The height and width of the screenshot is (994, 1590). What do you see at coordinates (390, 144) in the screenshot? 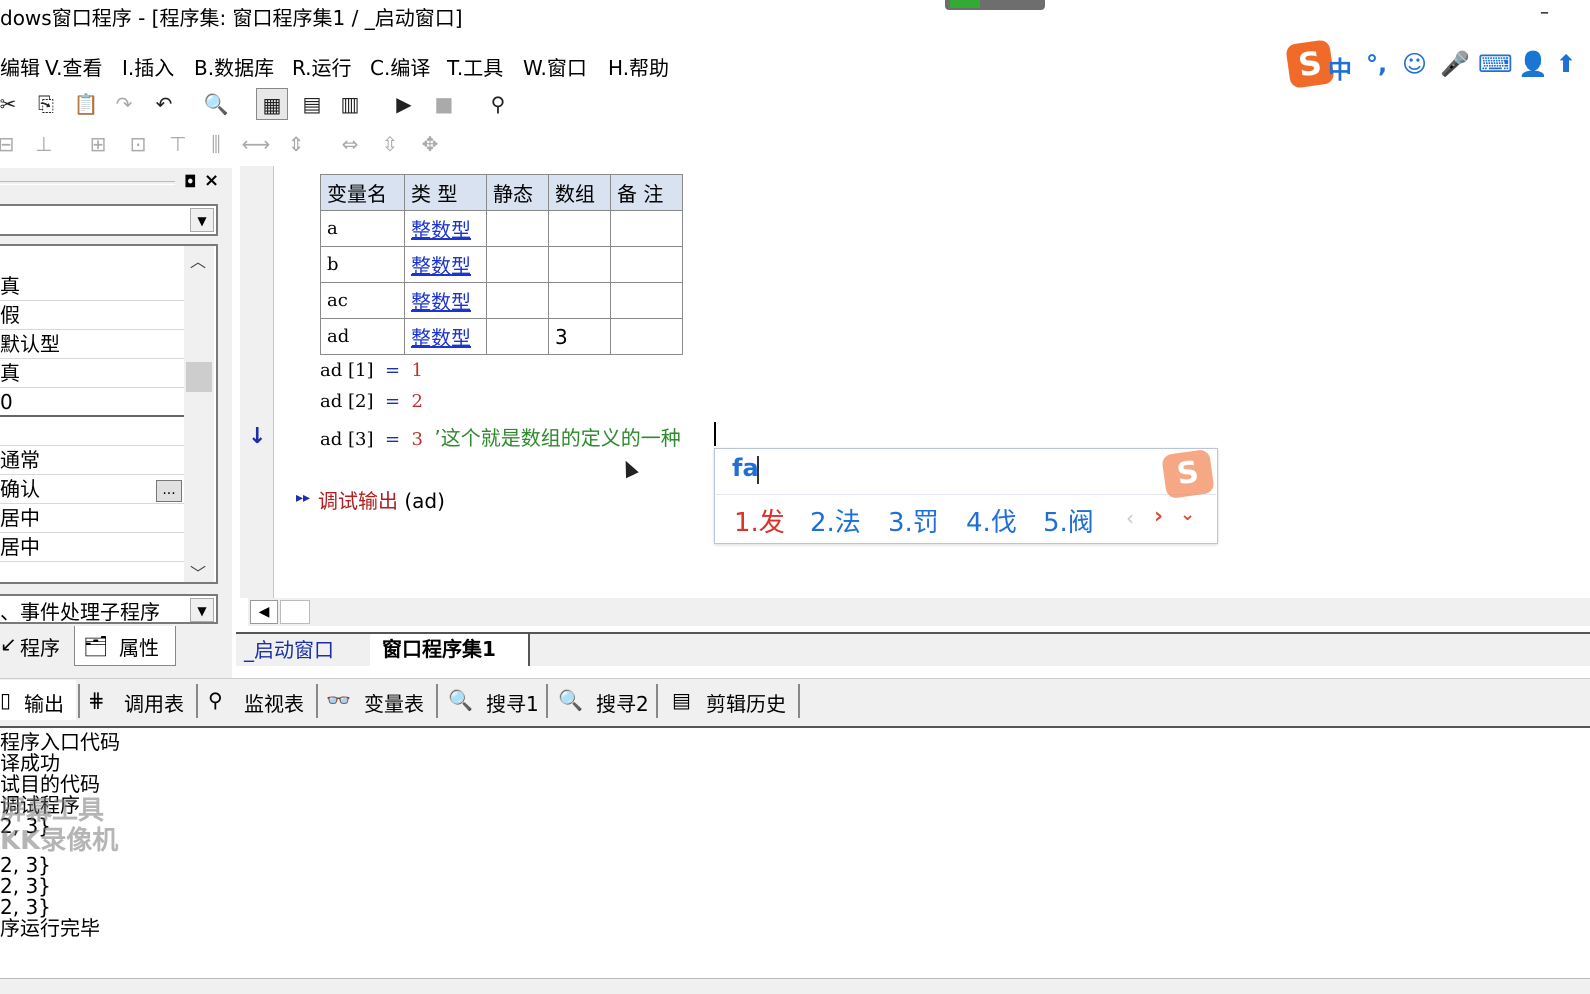
I see `same-height-icon: ⇳` at bounding box center [390, 144].